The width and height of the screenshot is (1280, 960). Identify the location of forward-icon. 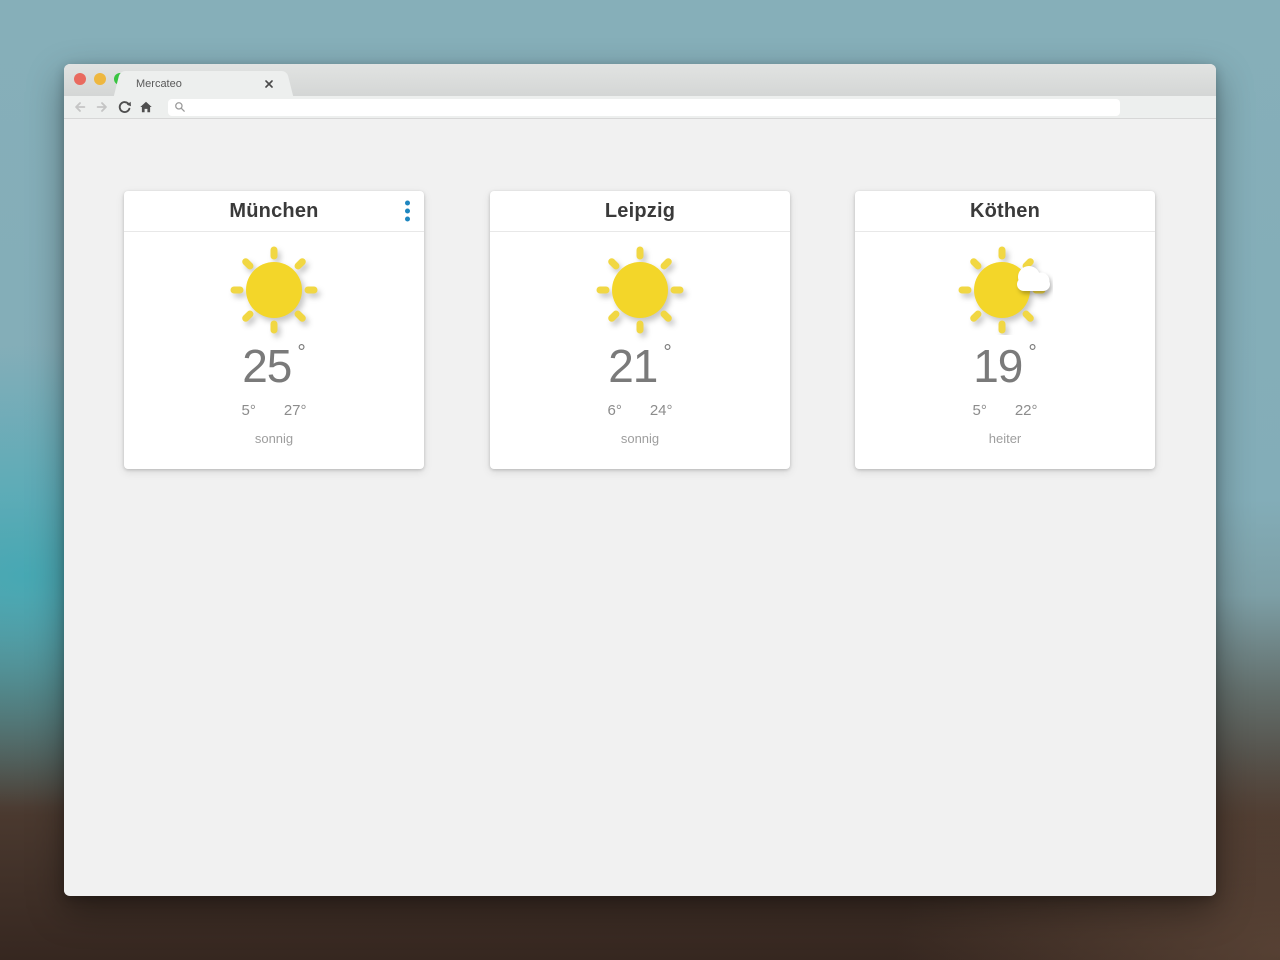
(101, 107).